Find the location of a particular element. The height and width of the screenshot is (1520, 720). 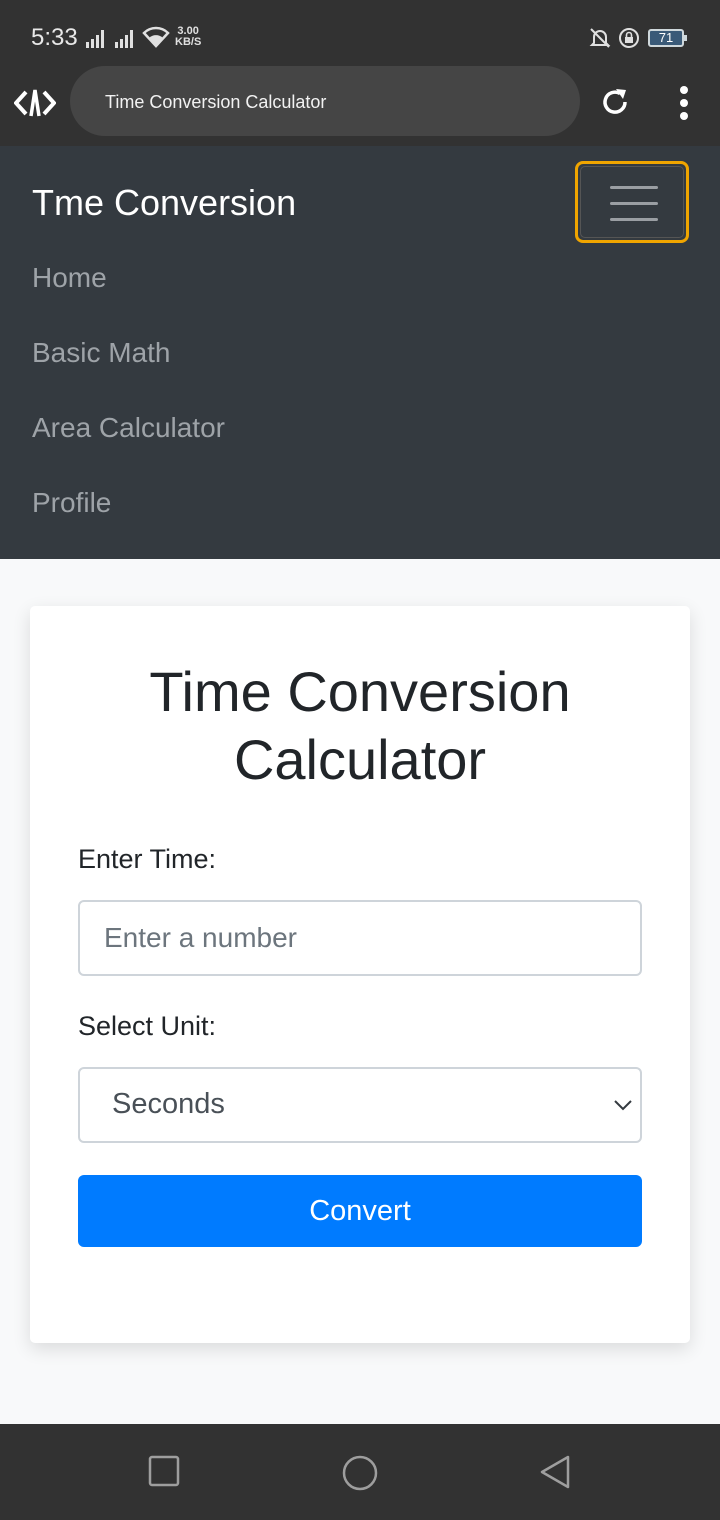

nav-link-basic-math: Basic Math is located at coordinates (128, 372).